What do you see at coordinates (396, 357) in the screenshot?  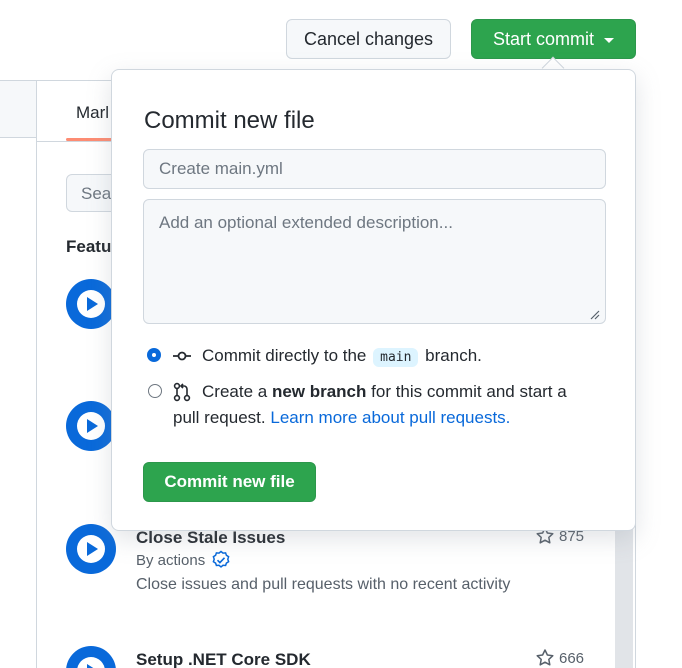 I see `branch-name-chip: main` at bounding box center [396, 357].